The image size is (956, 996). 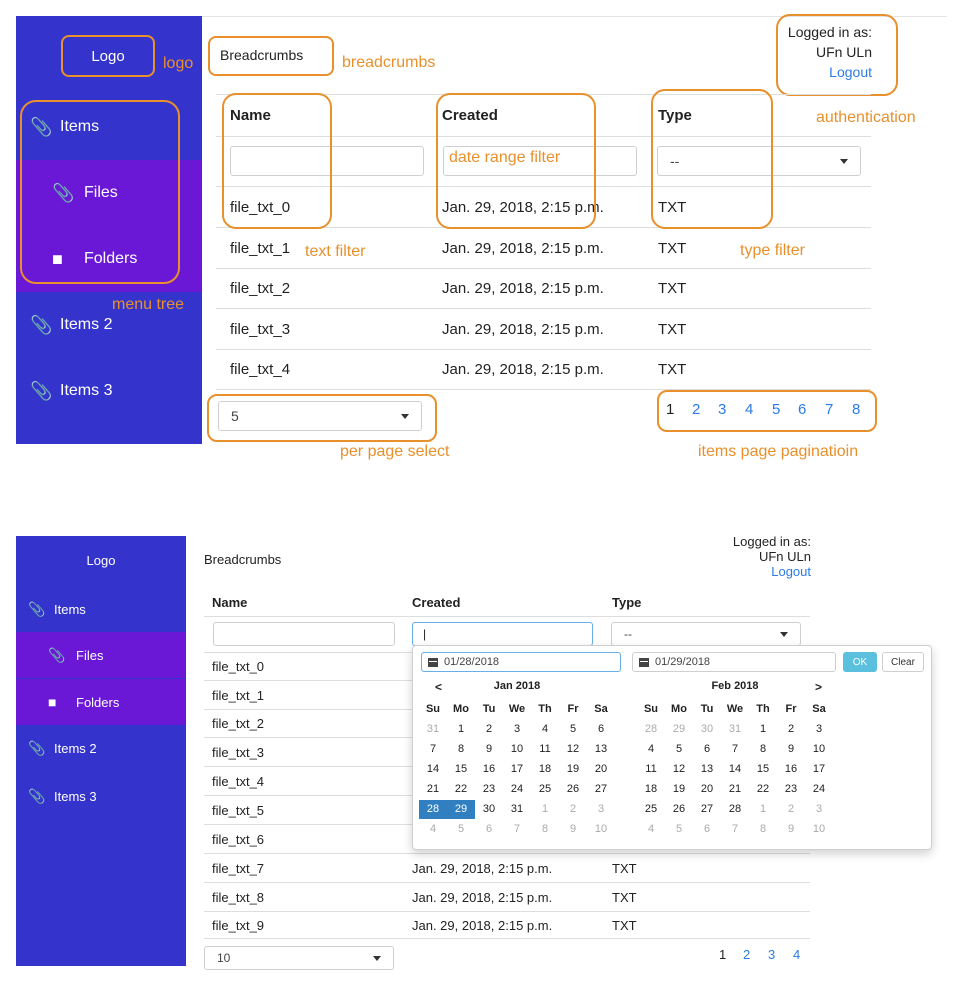 I want to click on table-row: file_txt_9 Jan. 29, 2018, 2:15 p.m. TXT, so click(x=507, y=925).